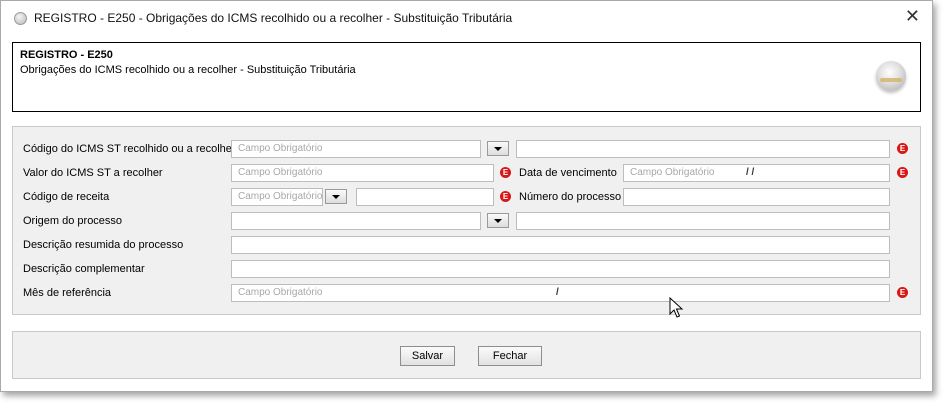  Describe the element at coordinates (66, 197) in the screenshot. I see `codigo-receita-label: Código de receita` at that location.